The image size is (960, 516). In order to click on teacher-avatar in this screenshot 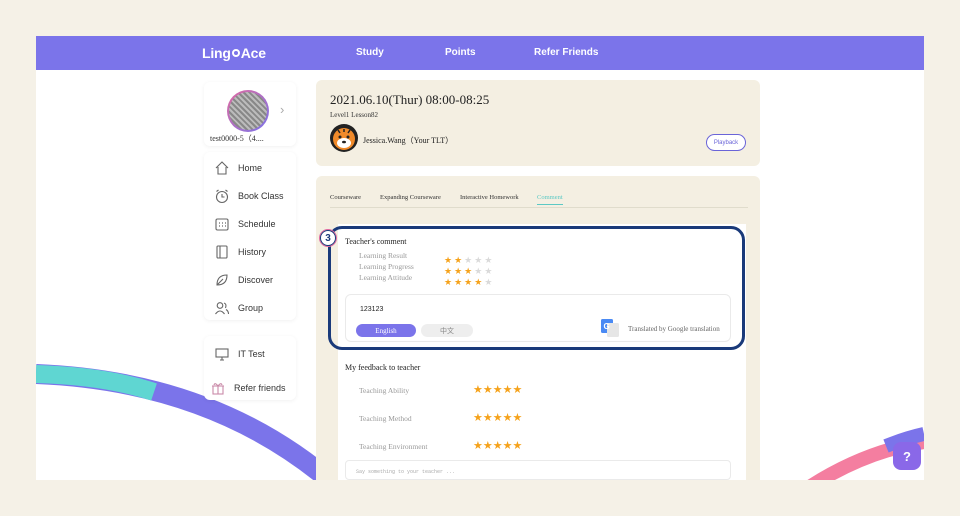, I will do `click(344, 138)`.